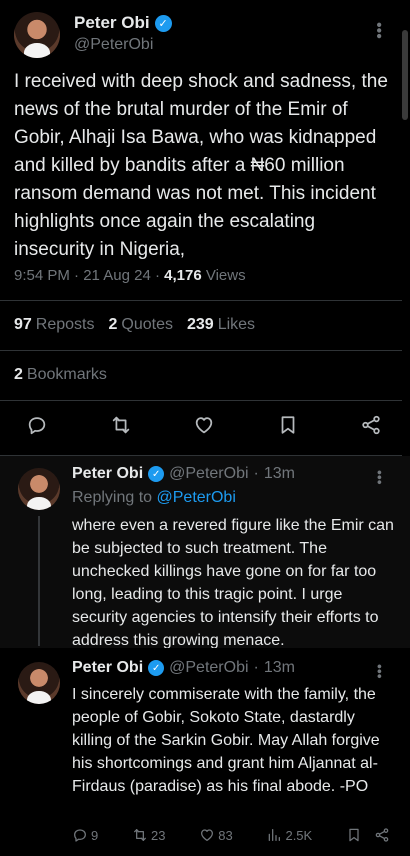 This screenshot has width=410, height=856. Describe the element at coordinates (95, 835) in the screenshot. I see `reply-count: 9` at that location.